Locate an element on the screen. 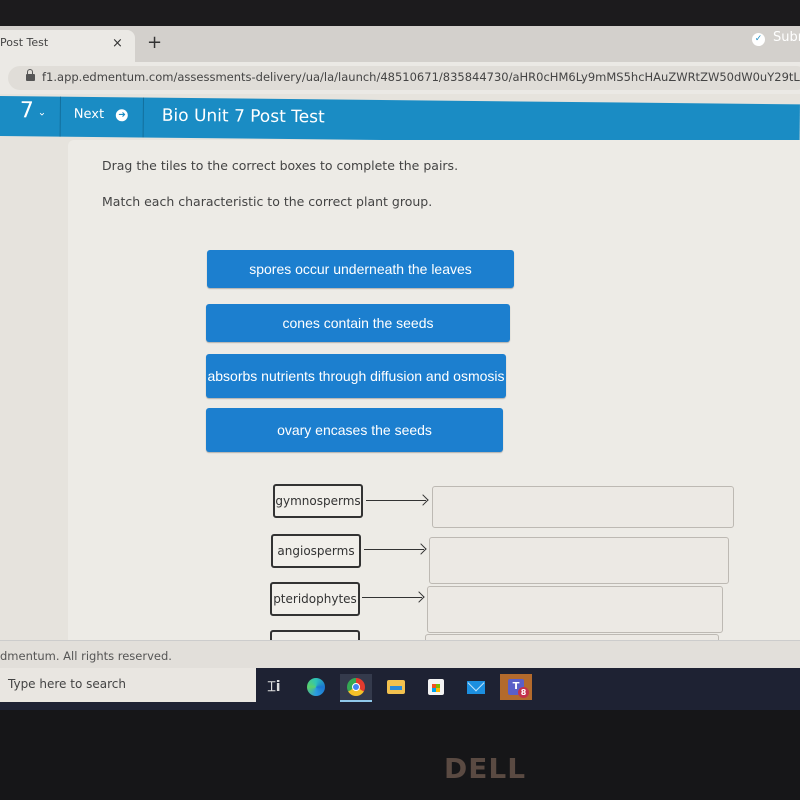 The height and width of the screenshot is (800, 800). close-tab-icon: × is located at coordinates (117, 43).